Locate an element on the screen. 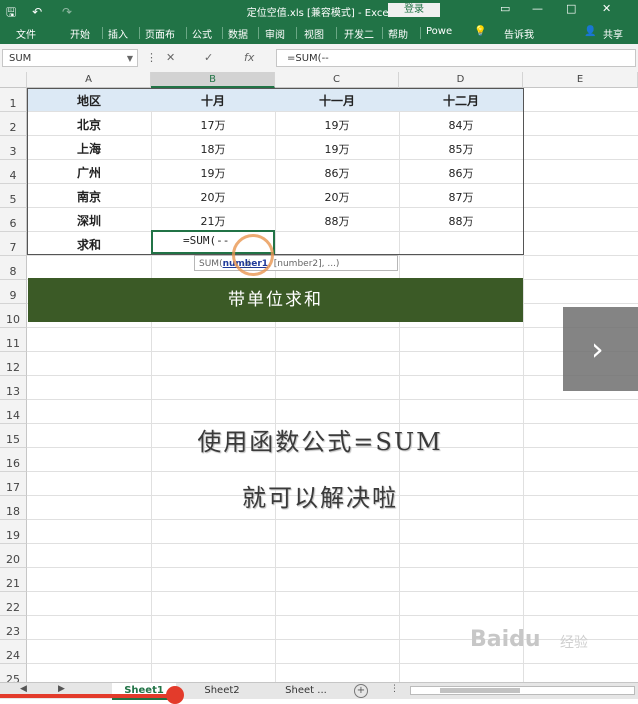 This screenshot has height=704, width=638. share-button: 共享 is located at coordinates (613, 33).